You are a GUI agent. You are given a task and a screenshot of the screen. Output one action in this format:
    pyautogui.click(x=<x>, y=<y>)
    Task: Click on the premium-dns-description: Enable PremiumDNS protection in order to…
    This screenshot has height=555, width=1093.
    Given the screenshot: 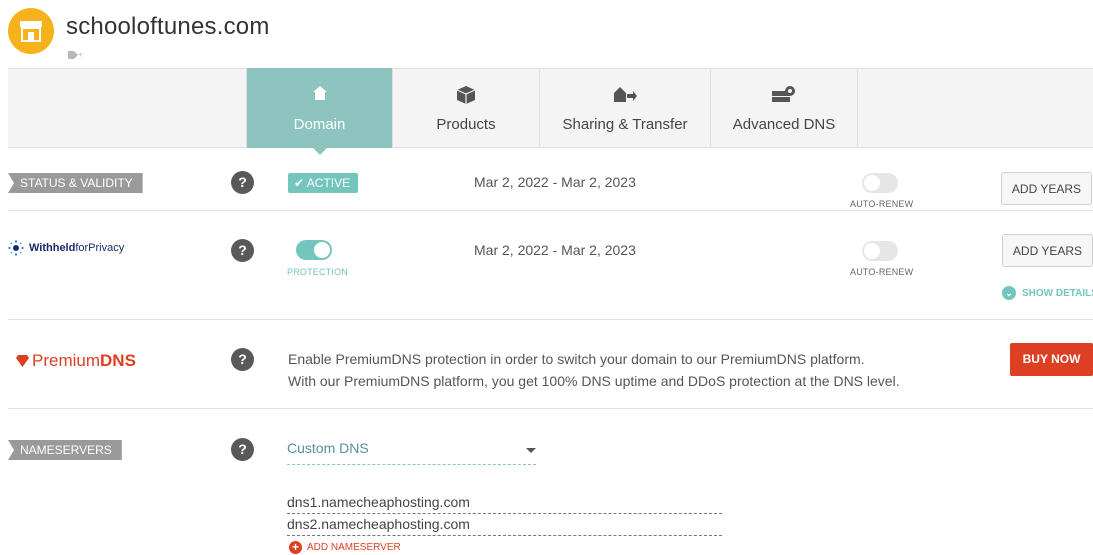 What is the action you would take?
    pyautogui.click(x=594, y=370)
    